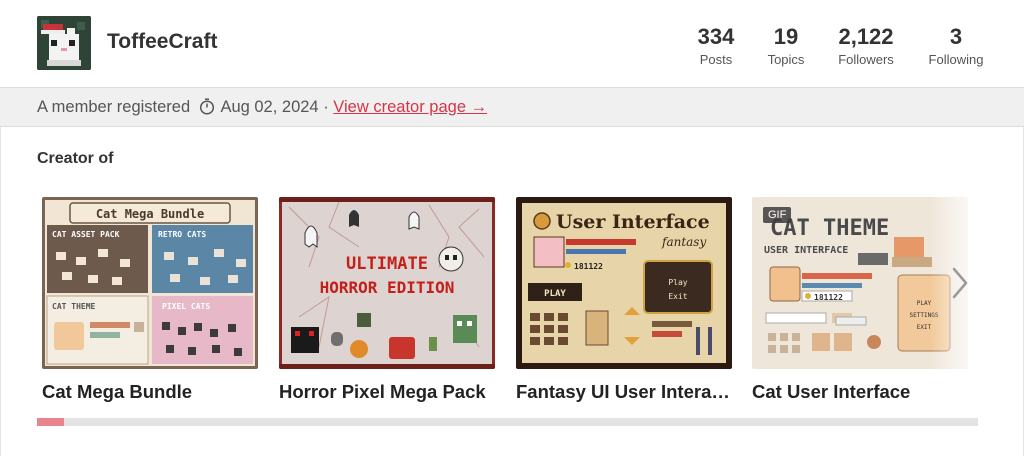  What do you see at coordinates (387, 287) in the screenshot?
I see `thumb-title-line2: HORROR EDITION` at bounding box center [387, 287].